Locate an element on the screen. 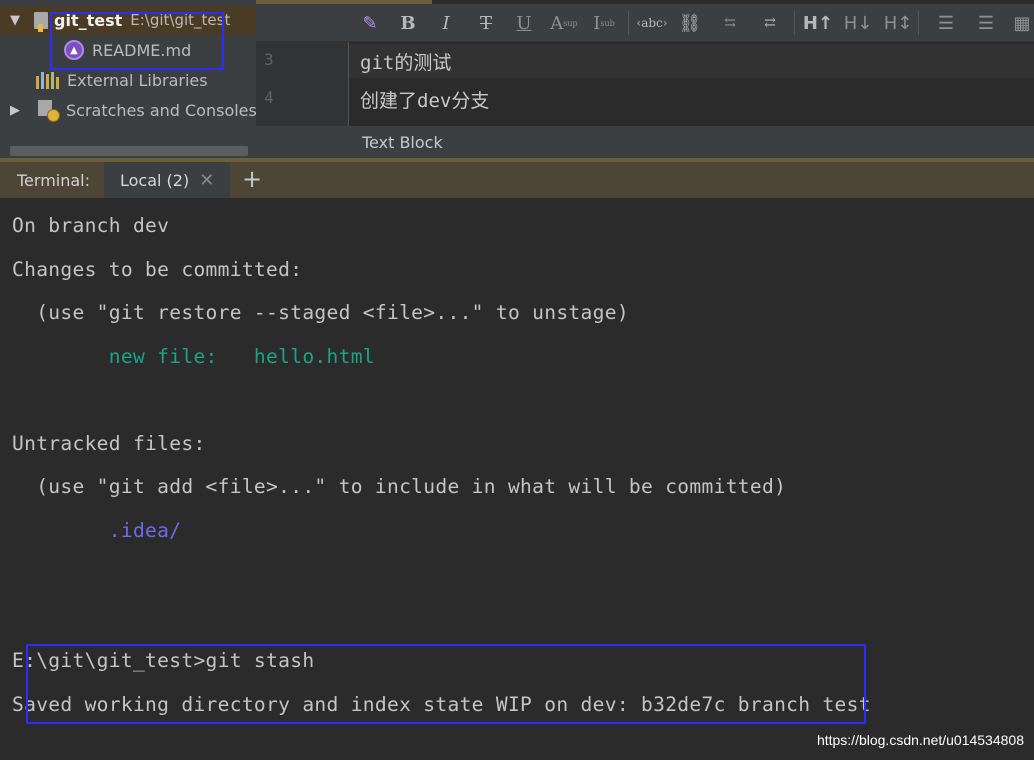 The image size is (1034, 760). project-name: git_test is located at coordinates (88, 20).